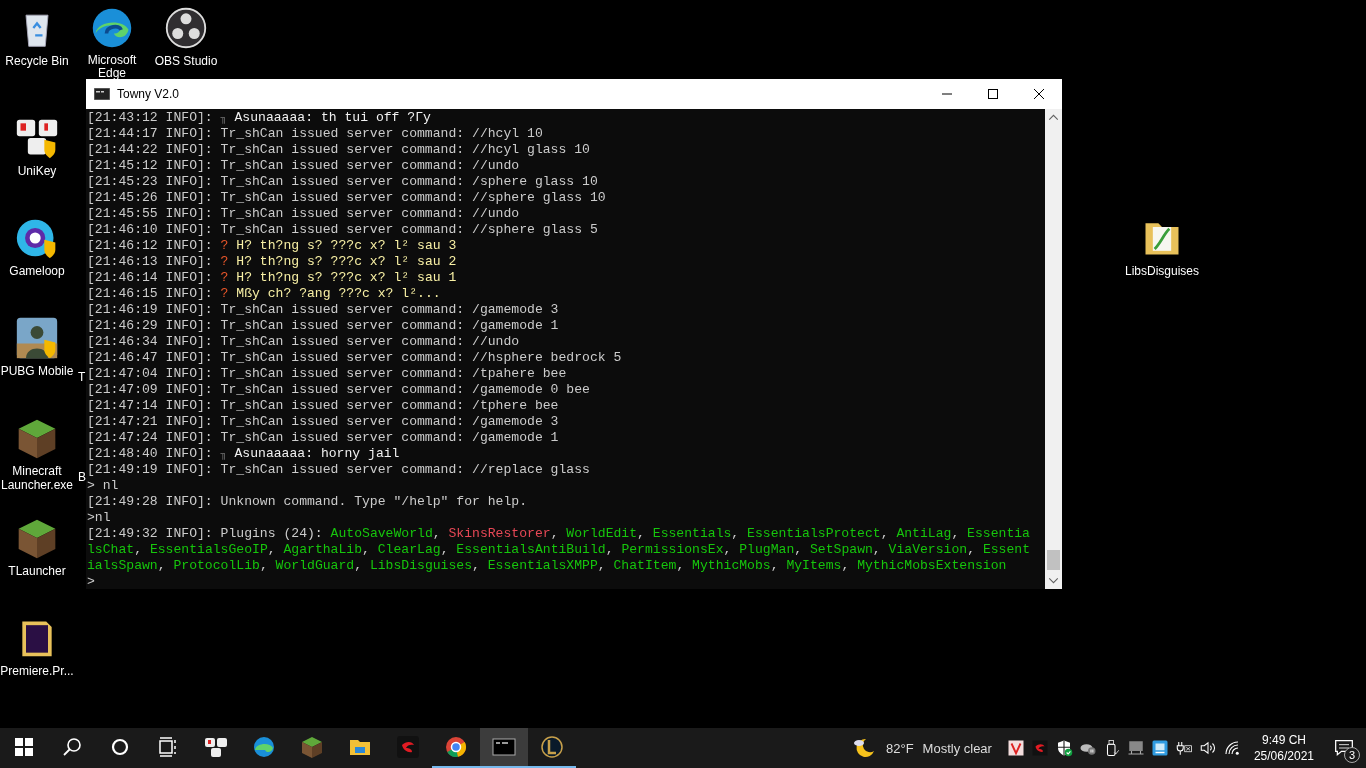  Describe the element at coordinates (1162, 271) in the screenshot. I see `desktop-icon-label: LibsDisguises` at that location.